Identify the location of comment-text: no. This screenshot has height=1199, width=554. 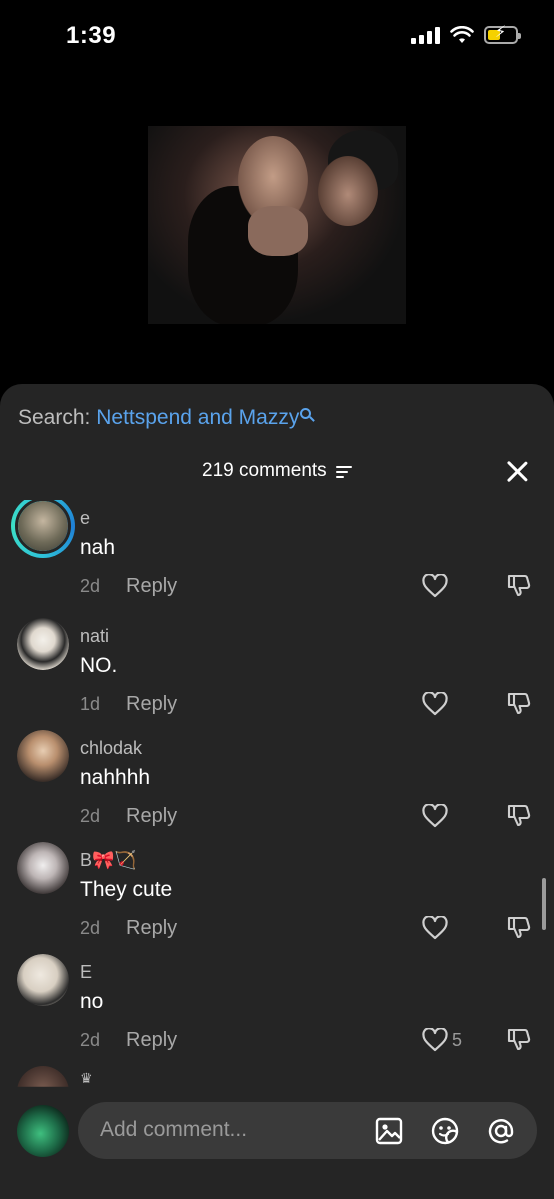
(92, 1001).